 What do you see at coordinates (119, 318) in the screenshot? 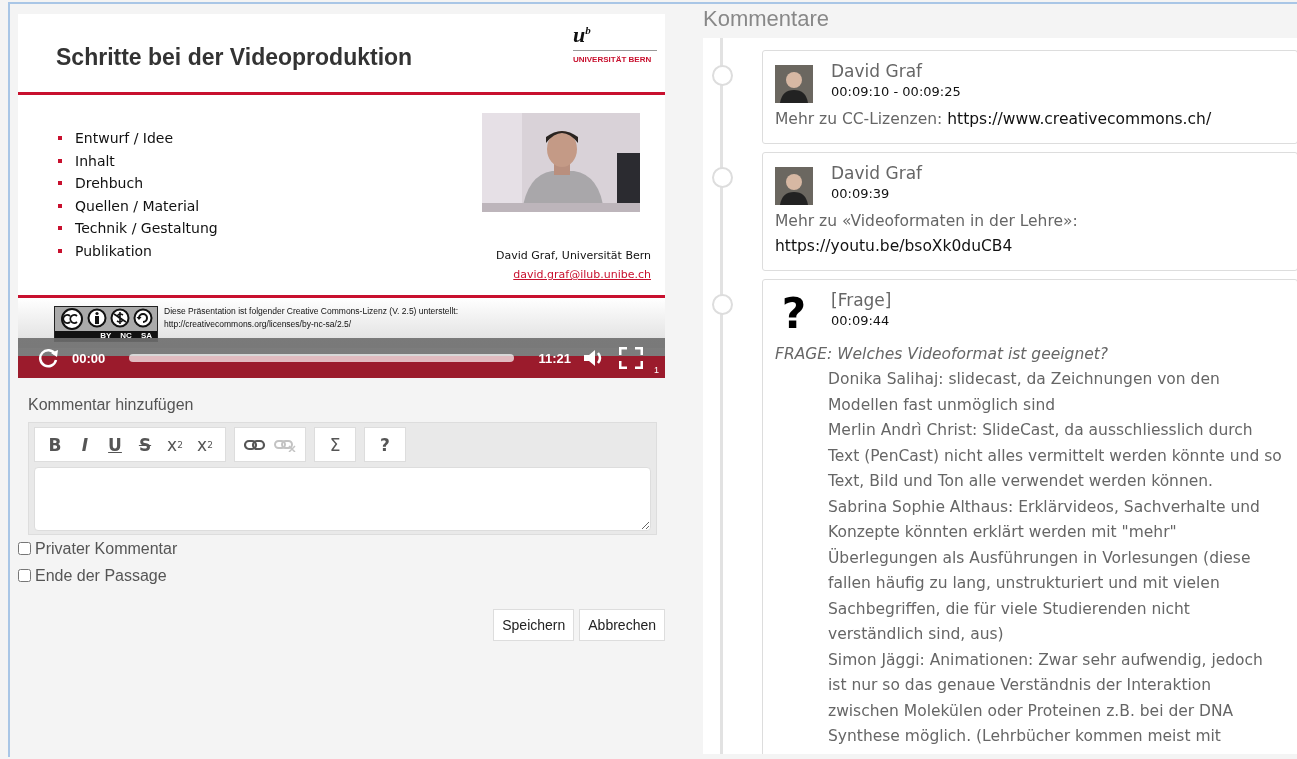
I see `no-dollar-icon` at bounding box center [119, 318].